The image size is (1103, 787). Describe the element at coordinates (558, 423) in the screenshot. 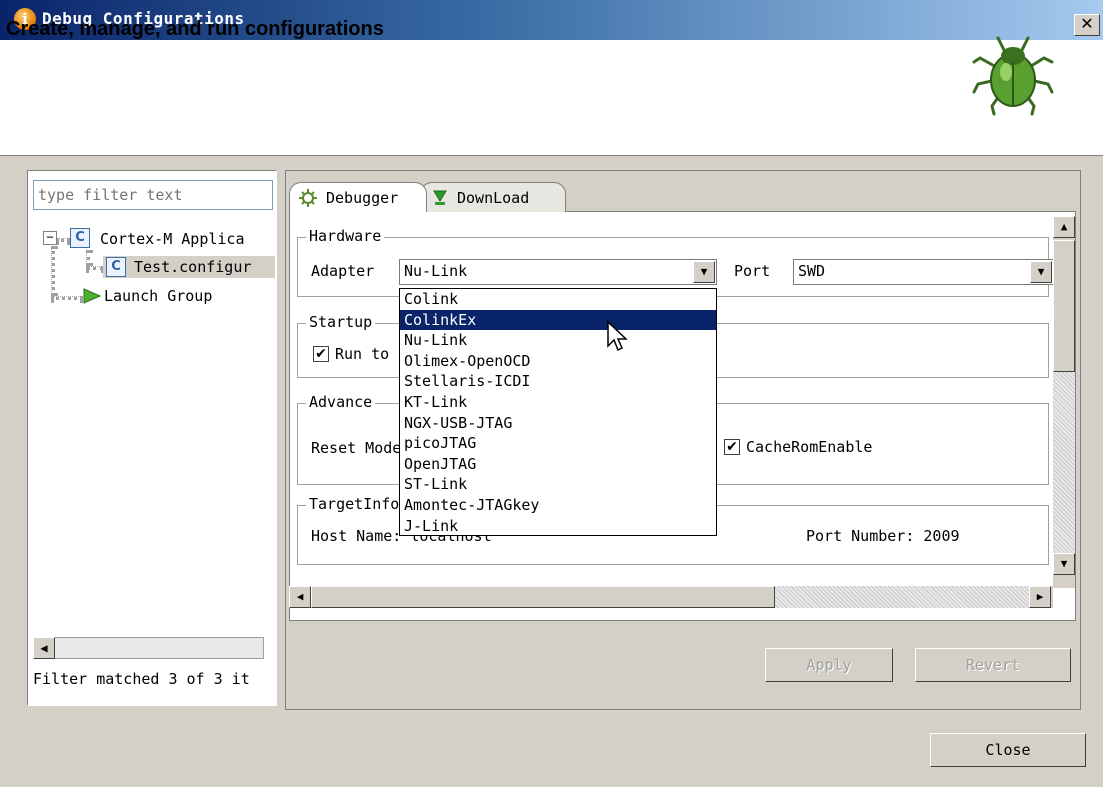

I see `dropdown-option: NGX-USB-JTAG` at that location.